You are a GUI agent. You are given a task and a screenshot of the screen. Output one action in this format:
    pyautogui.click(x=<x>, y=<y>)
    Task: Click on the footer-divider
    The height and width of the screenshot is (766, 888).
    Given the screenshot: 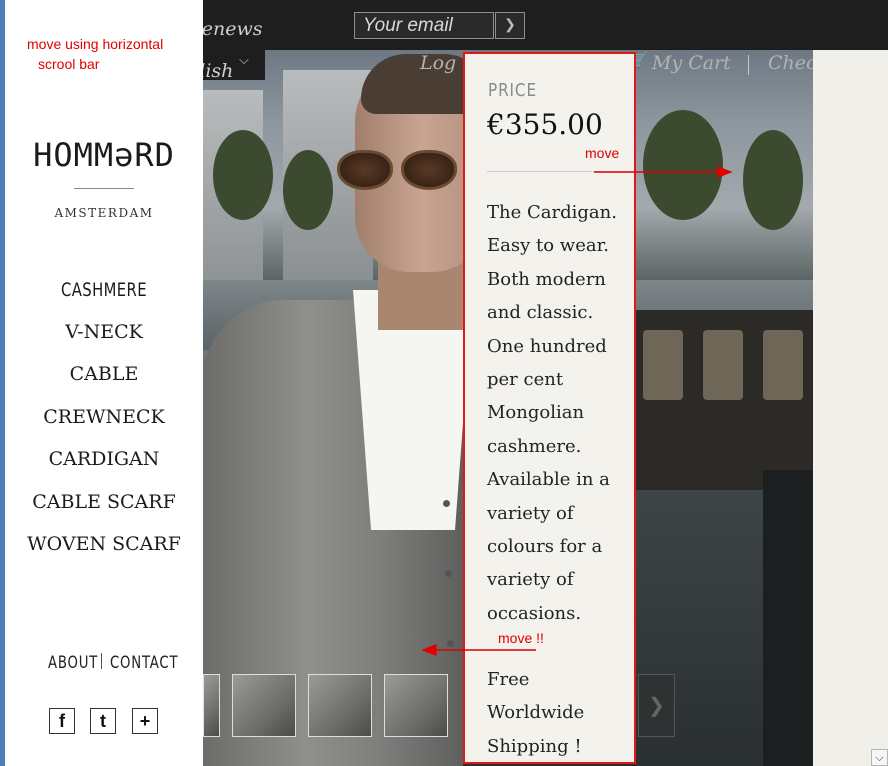 What is the action you would take?
    pyautogui.click(x=101, y=661)
    